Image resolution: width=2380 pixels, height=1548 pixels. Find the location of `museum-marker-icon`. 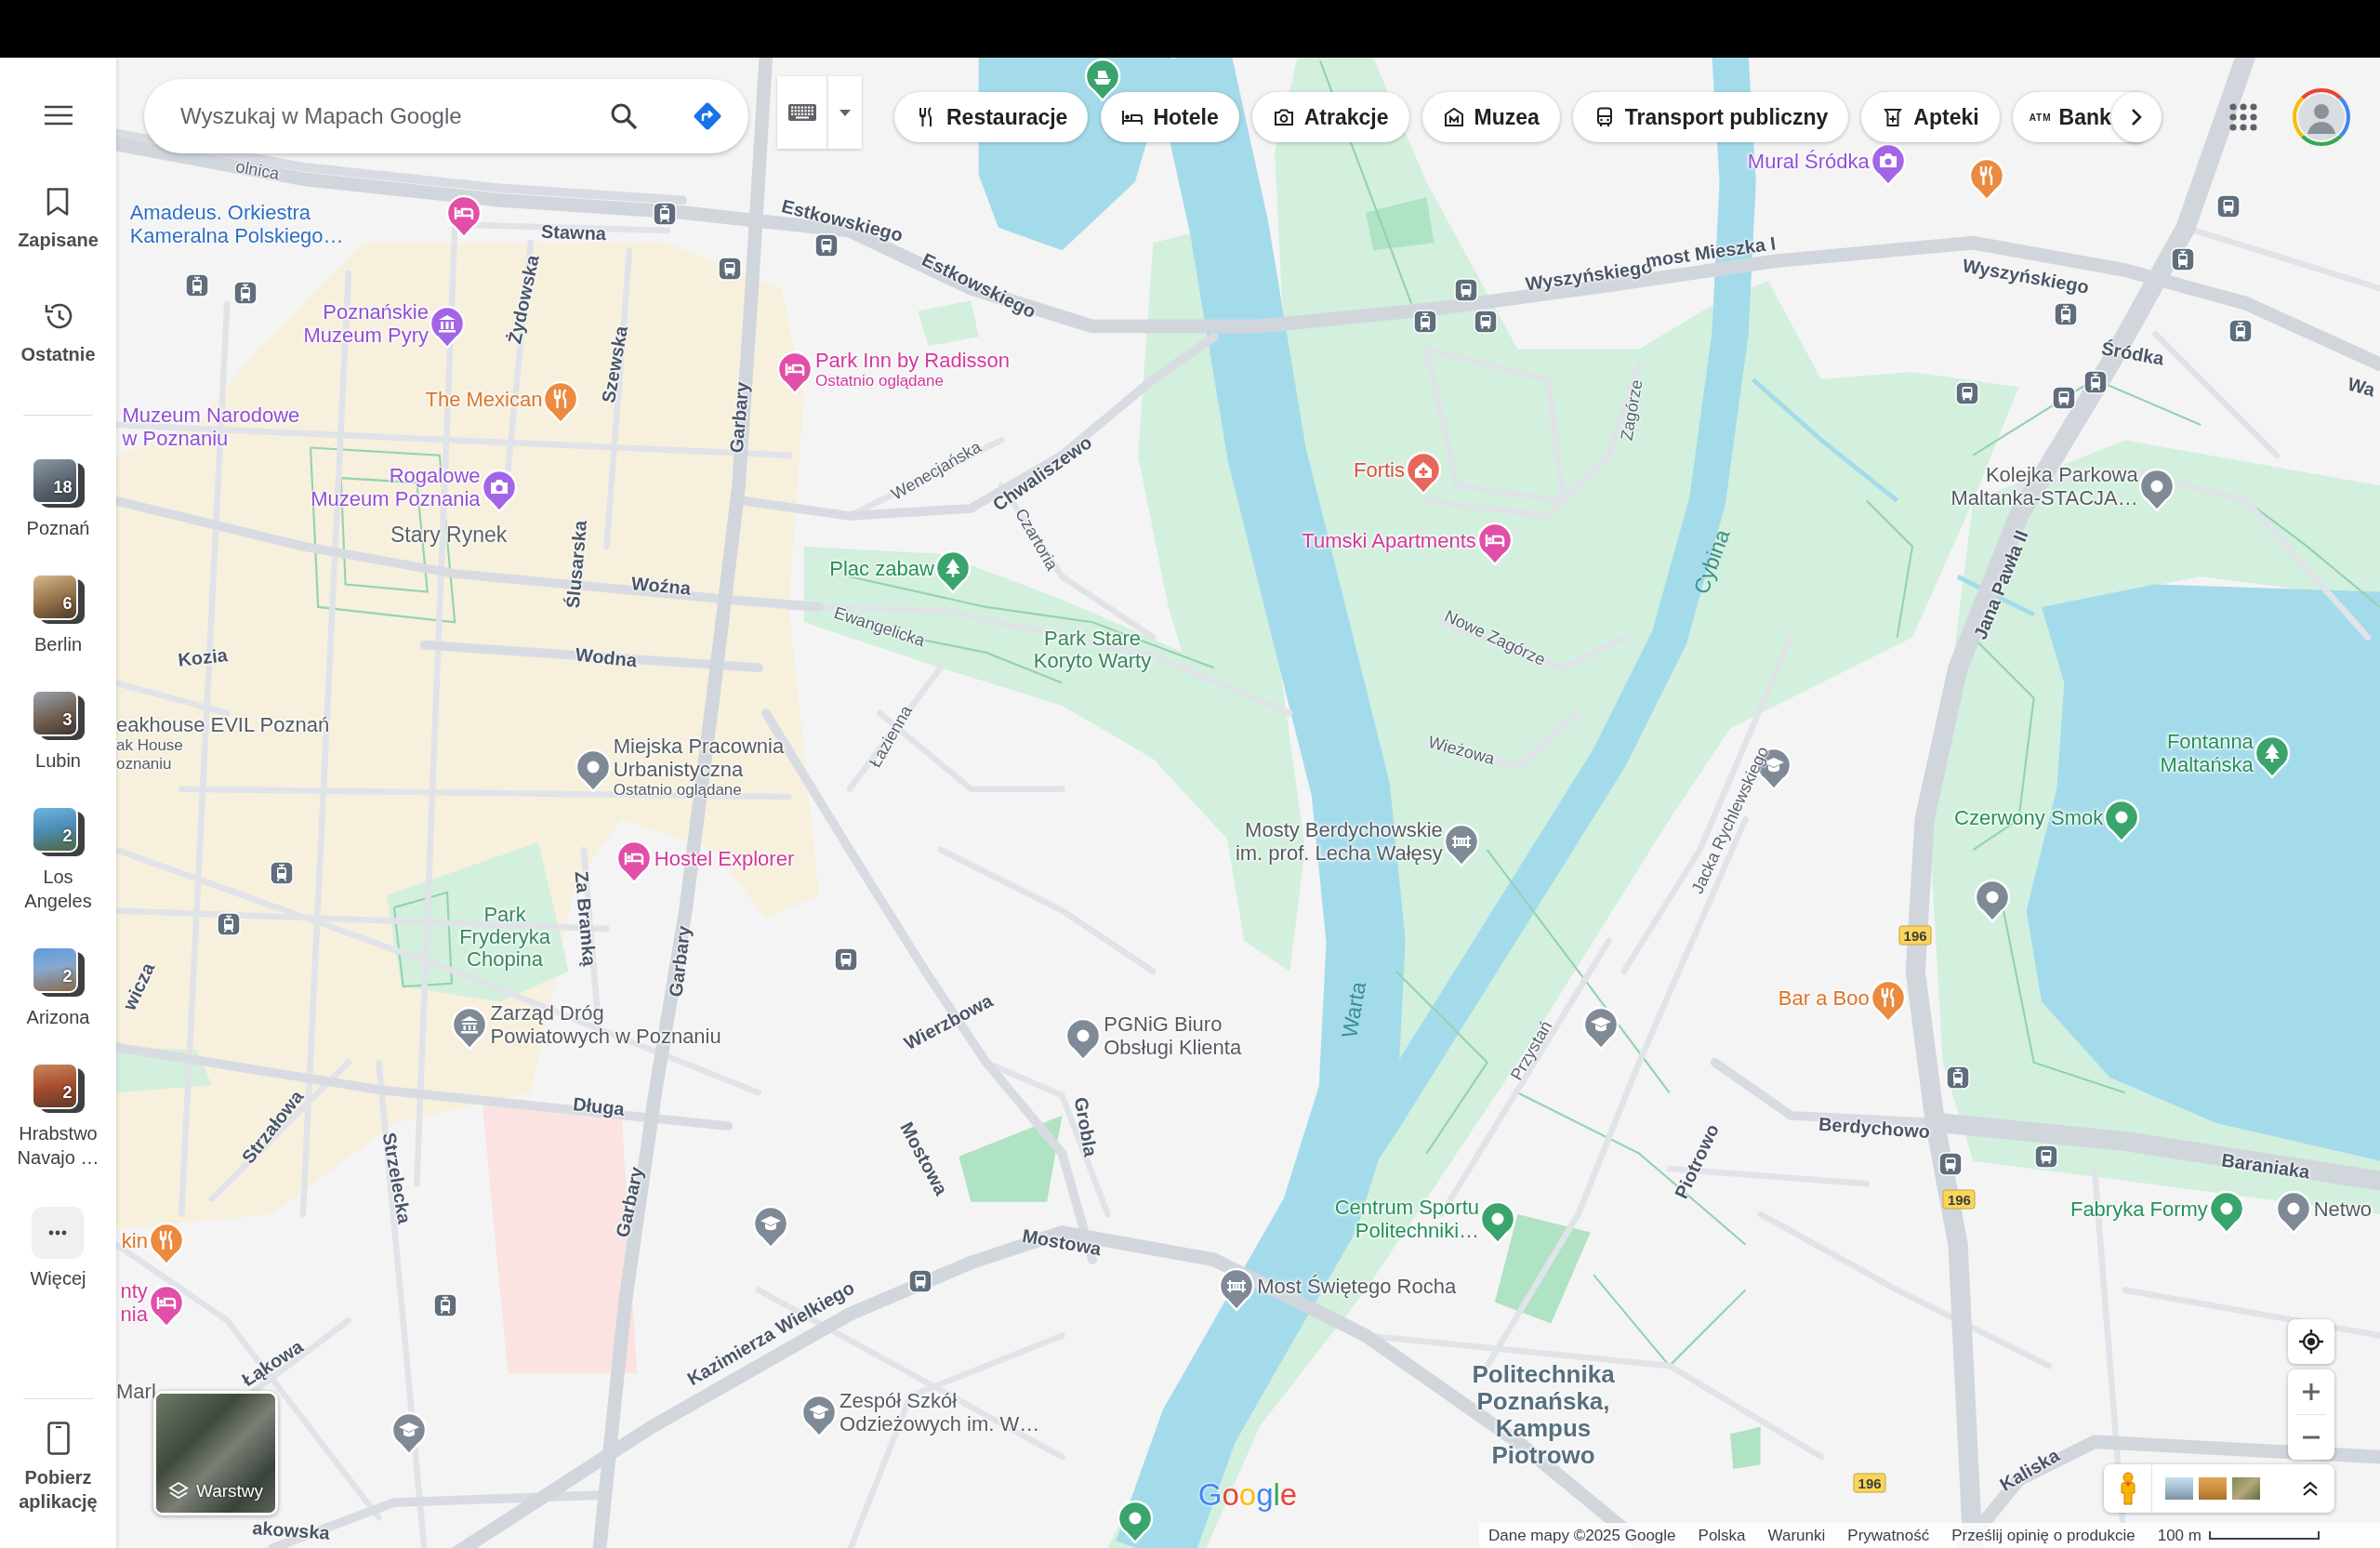

museum-marker-icon is located at coordinates (447, 327).